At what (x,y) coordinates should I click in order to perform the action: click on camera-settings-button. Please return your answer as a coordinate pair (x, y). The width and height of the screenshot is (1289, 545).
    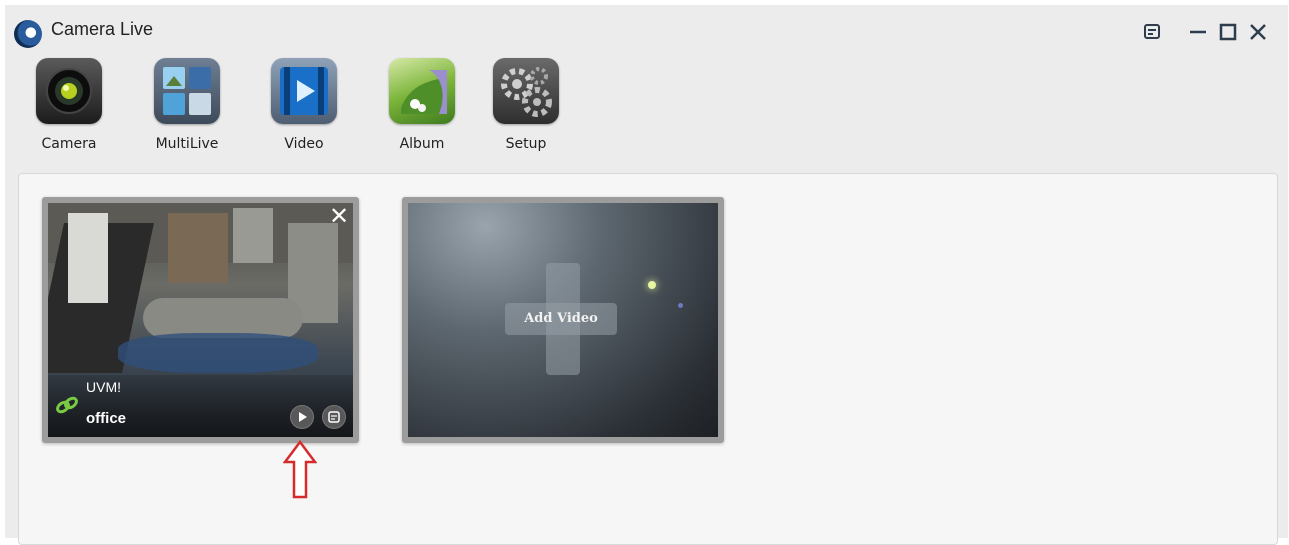
    Looking at the image, I should click on (334, 417).